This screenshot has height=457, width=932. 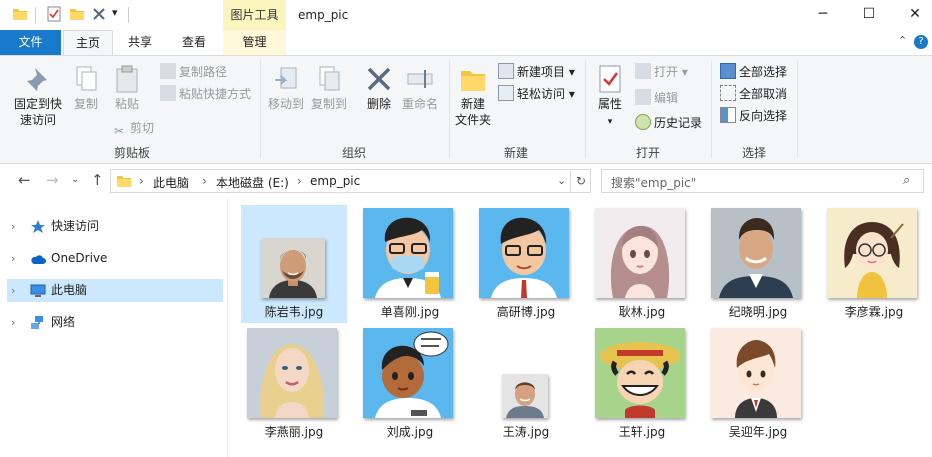 I want to click on title-bar: ▾ 图片工具 emp_pic ─ ☐ ✕, so click(x=466, y=15).